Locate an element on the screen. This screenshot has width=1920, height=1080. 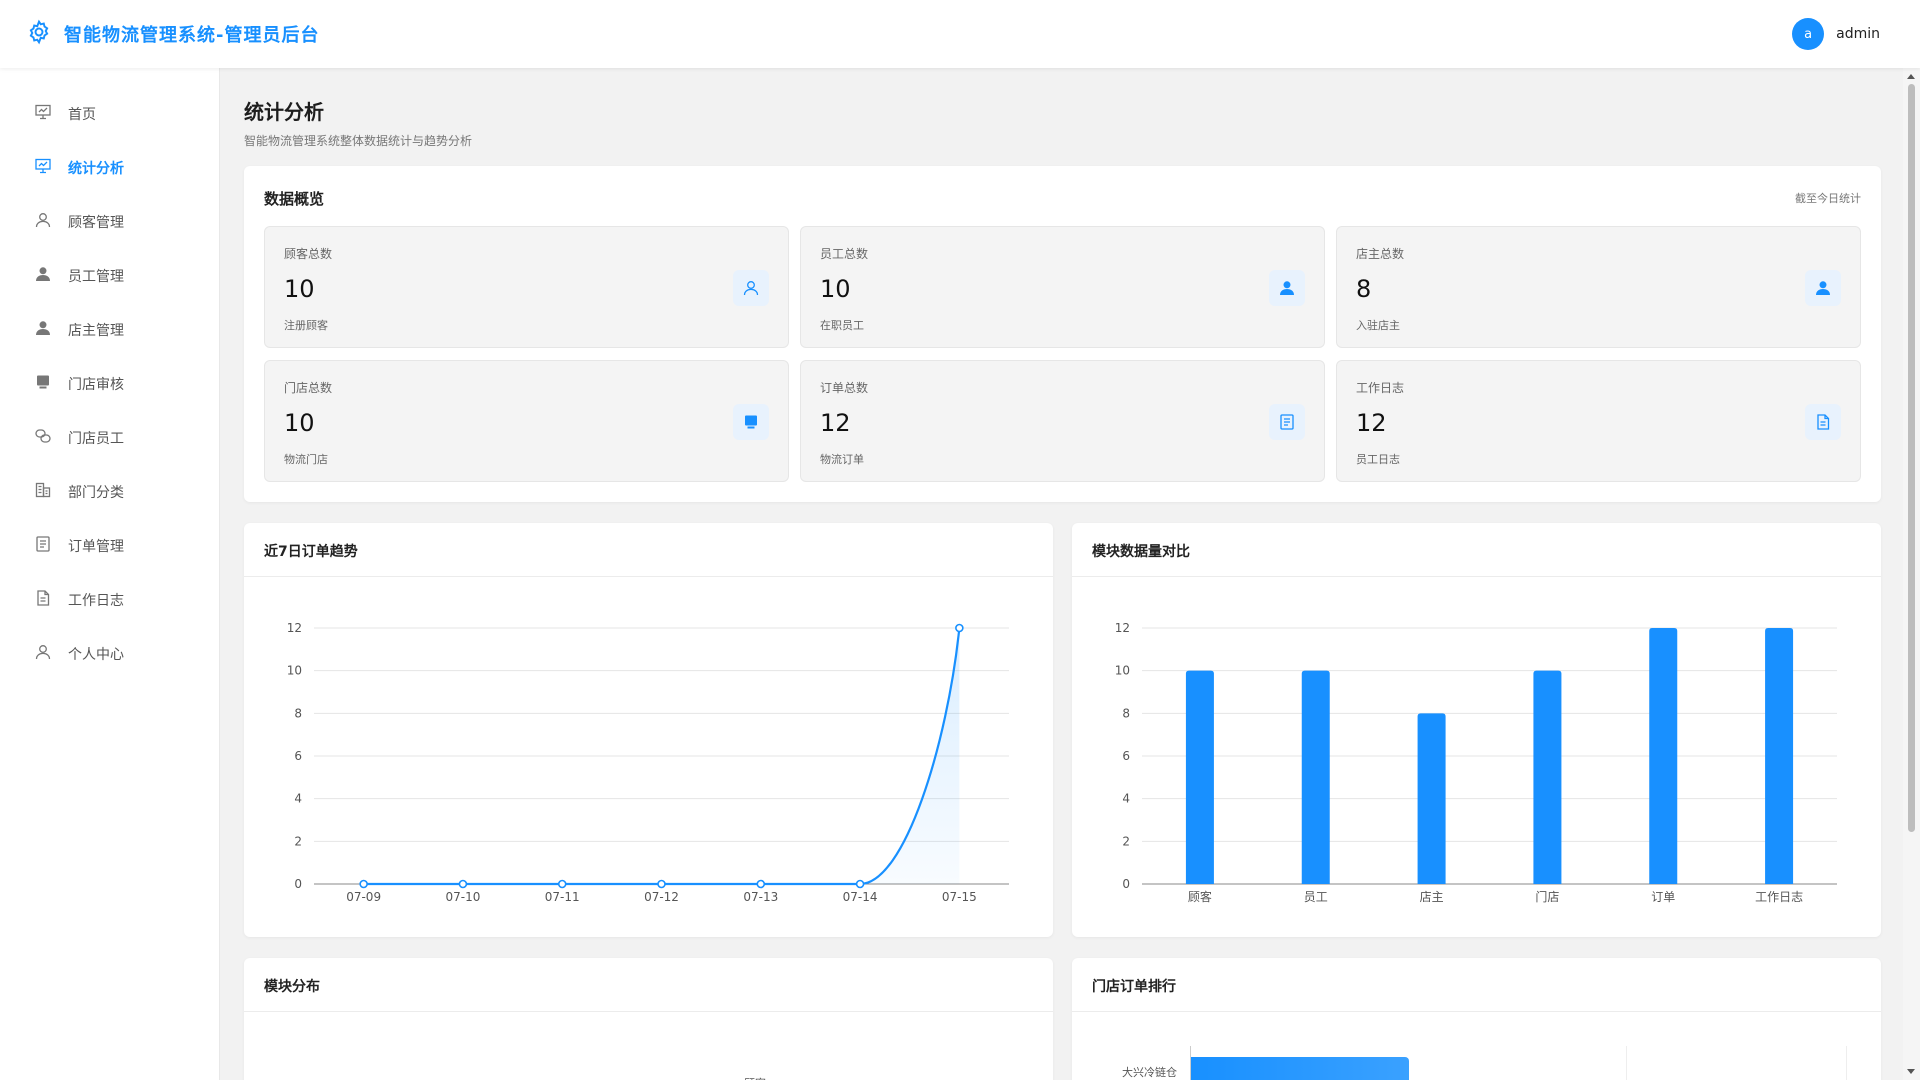
stat-card-worklogs: 工作日志 12 员工日志 is located at coordinates (1598, 421).